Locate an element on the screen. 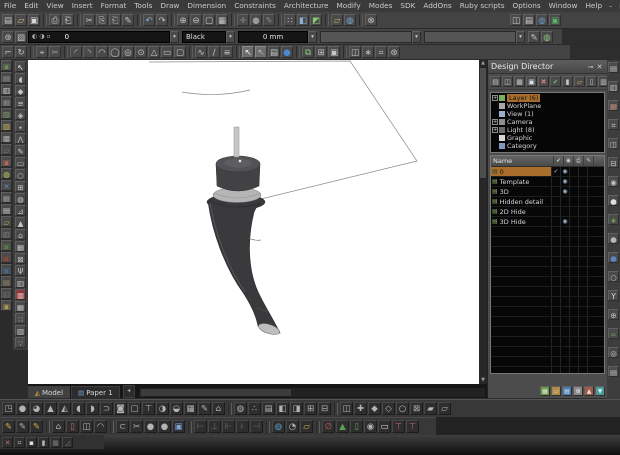  zoom-in-icon: ⊕ is located at coordinates (183, 20).